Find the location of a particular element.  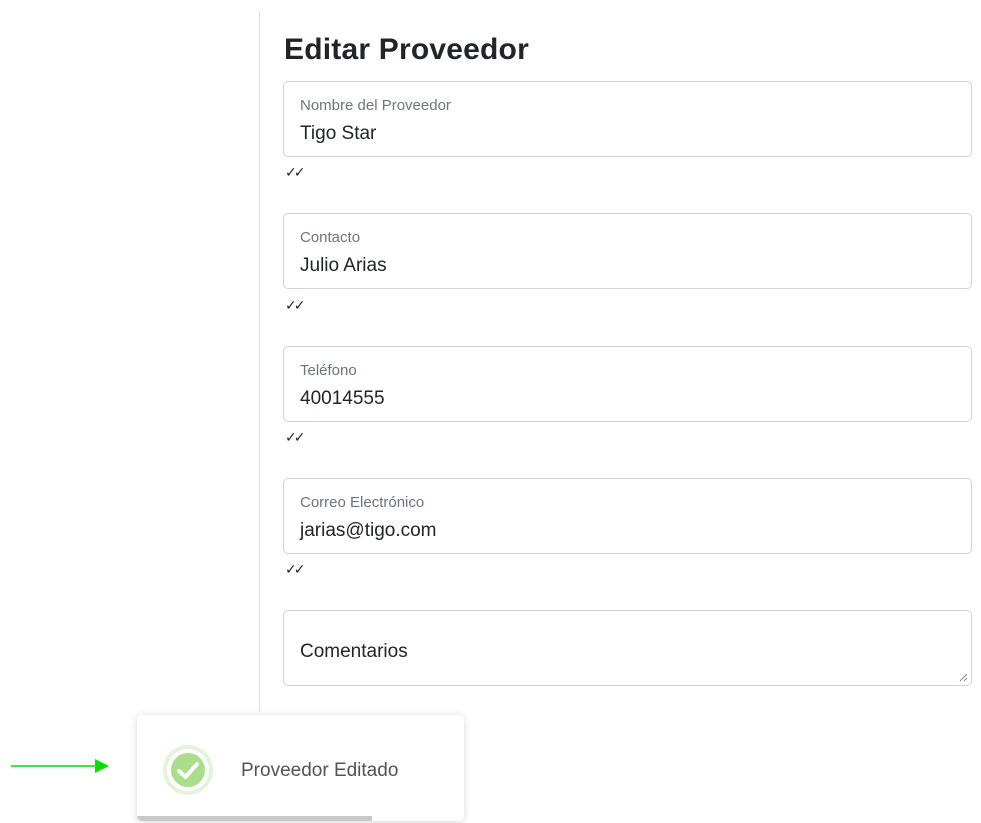

supplier-name-value: Tigo Star is located at coordinates (338, 134).